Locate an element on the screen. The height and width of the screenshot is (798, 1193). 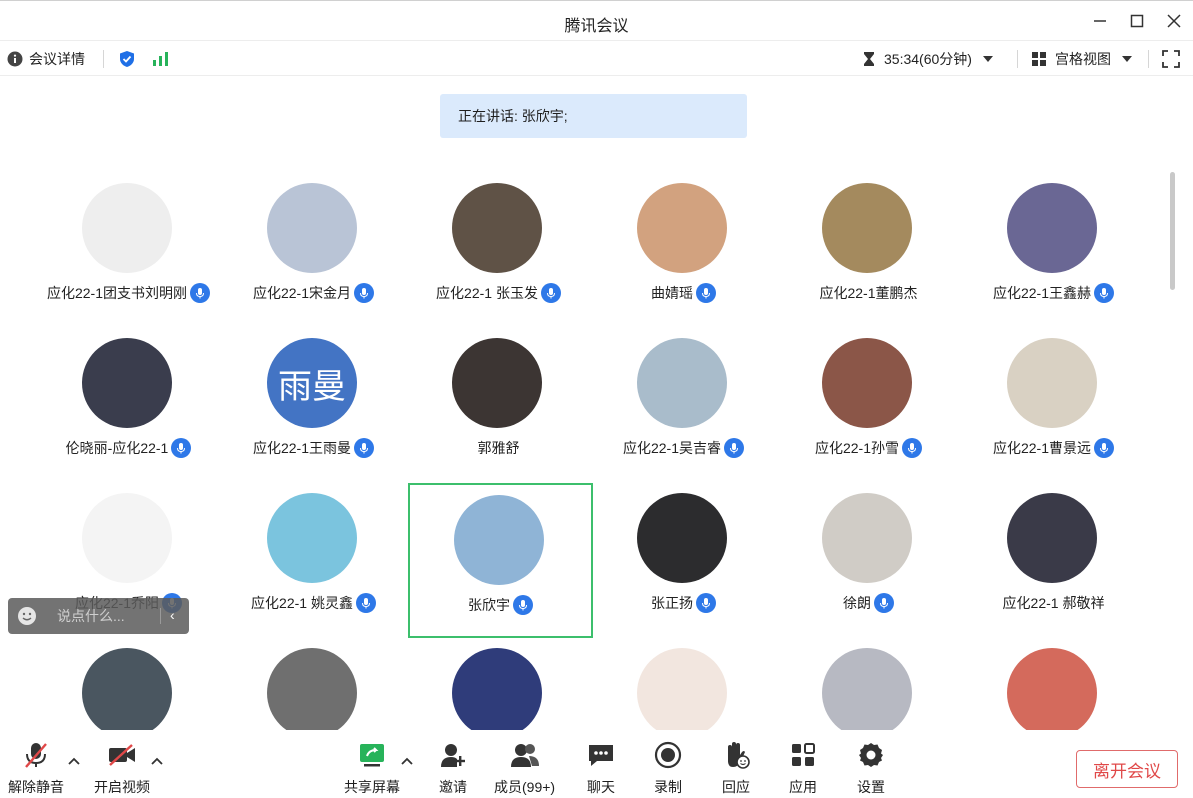
bottom-toolbar: 解除静音 开启视频 共享屏幕 邀请 成员(99+) 聊天 录制 回应 应用 设置 is located at coordinates (596, 765).